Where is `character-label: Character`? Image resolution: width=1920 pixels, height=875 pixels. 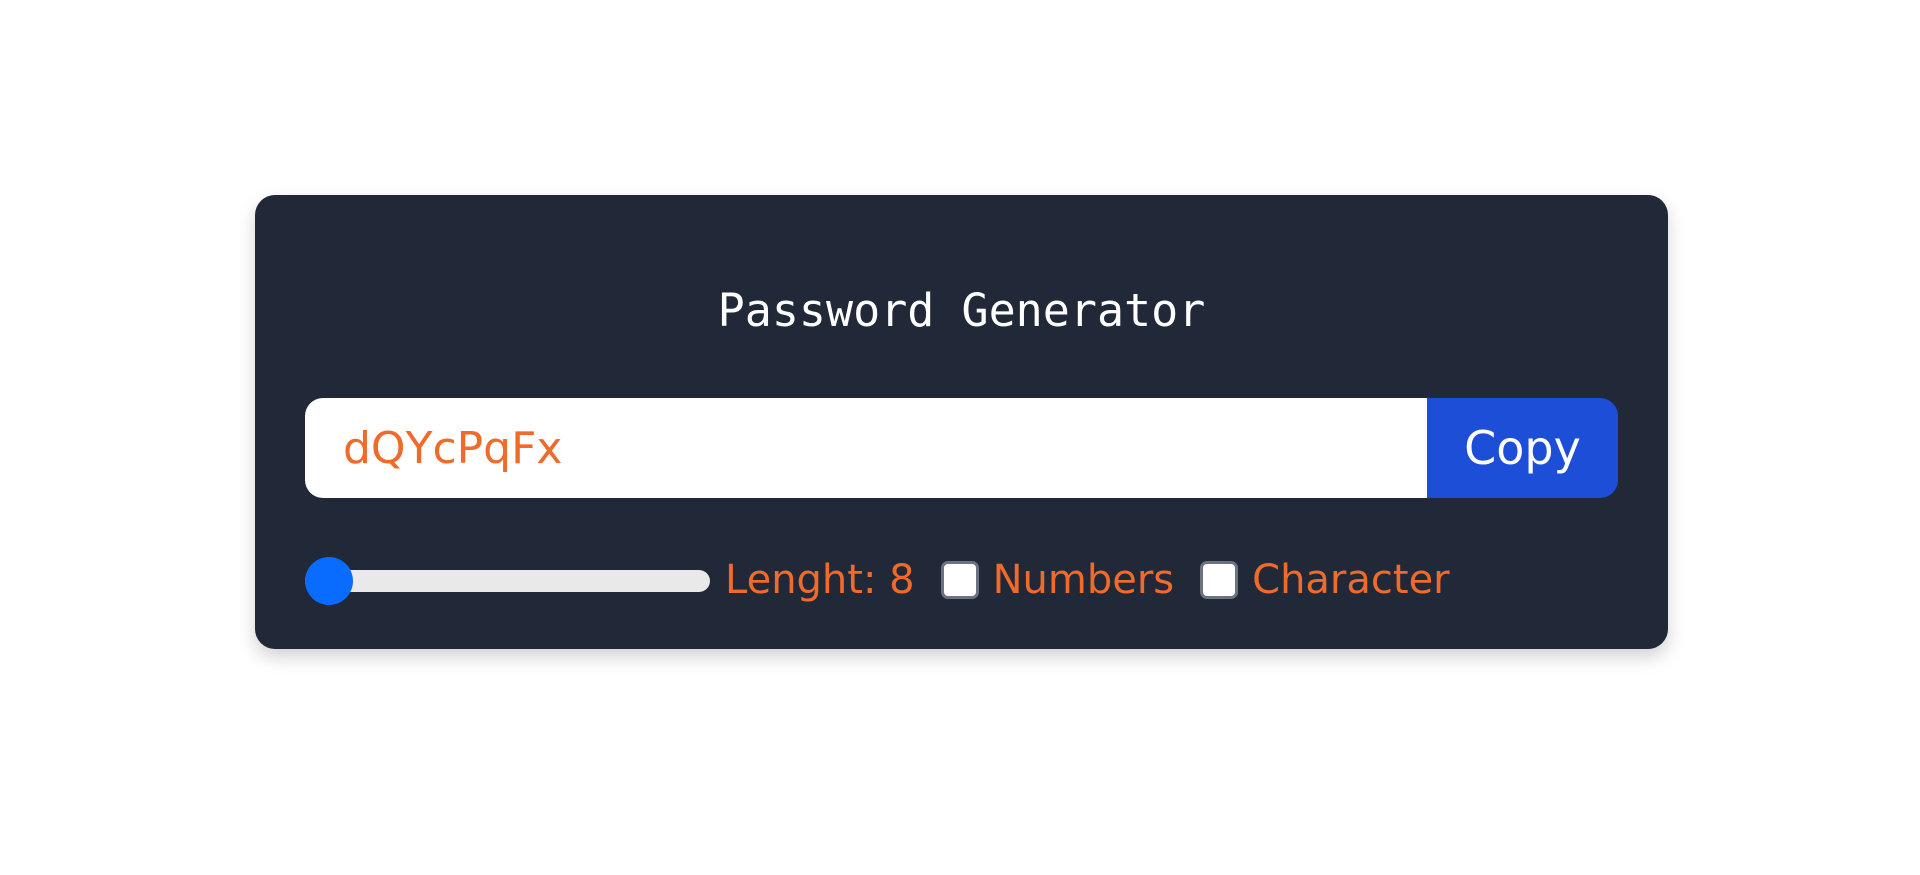 character-label: Character is located at coordinates (1350, 580).